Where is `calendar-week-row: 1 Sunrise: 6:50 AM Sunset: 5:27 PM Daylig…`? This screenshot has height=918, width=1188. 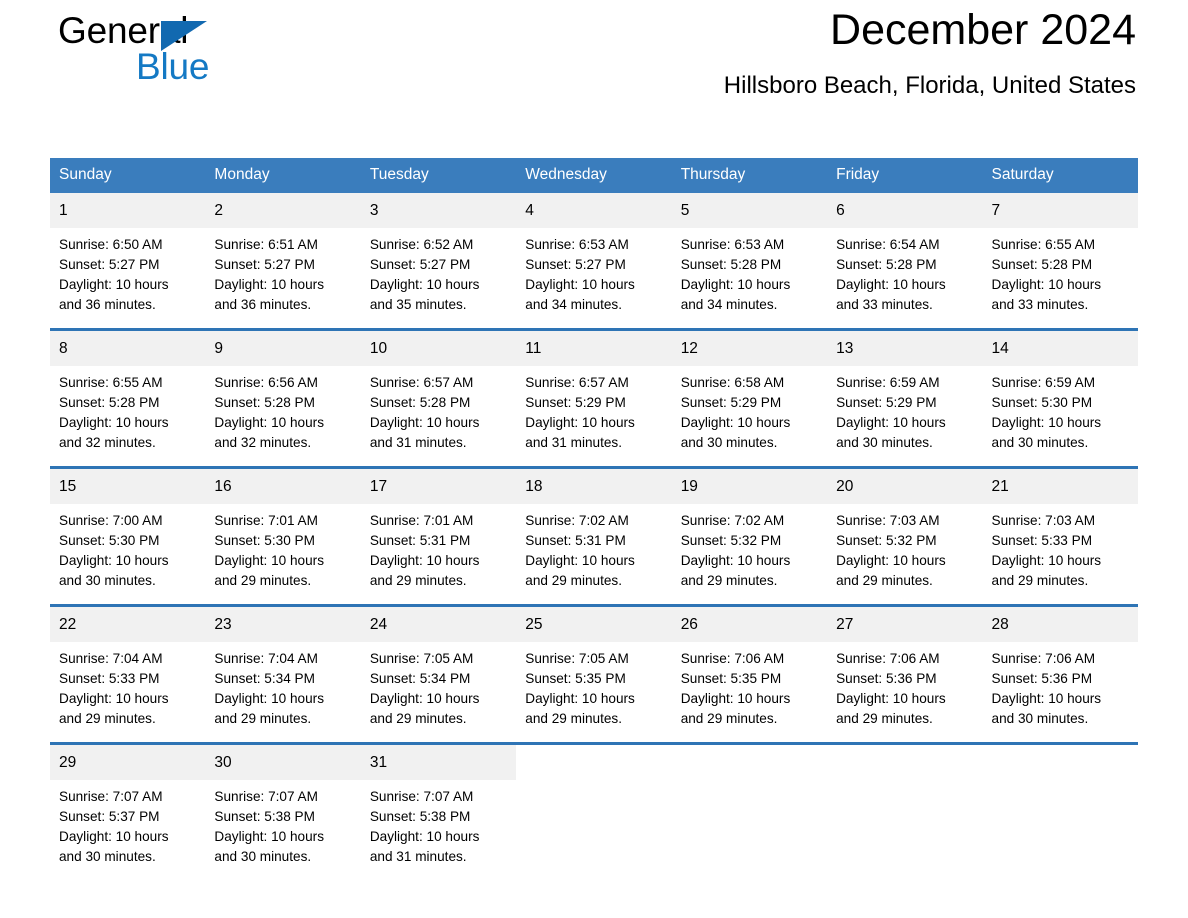
calendar-week-row: 1 Sunrise: 6:50 AM Sunset: 5:27 PM Daylig… is located at coordinates (594, 261).